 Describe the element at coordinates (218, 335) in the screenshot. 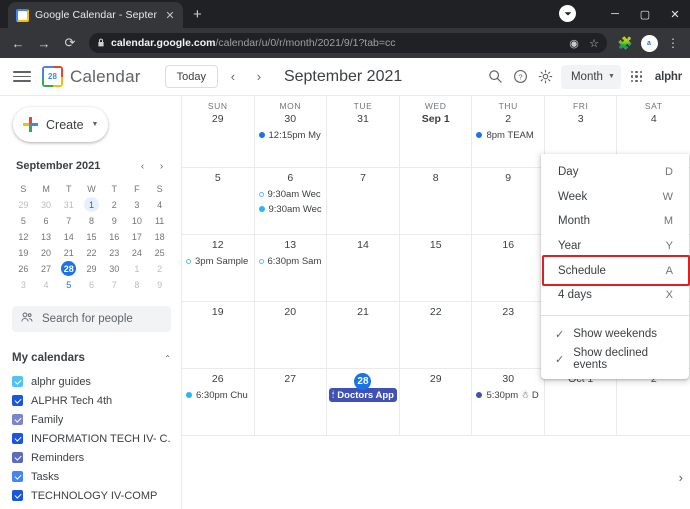

I see `day-cell: 19` at that location.